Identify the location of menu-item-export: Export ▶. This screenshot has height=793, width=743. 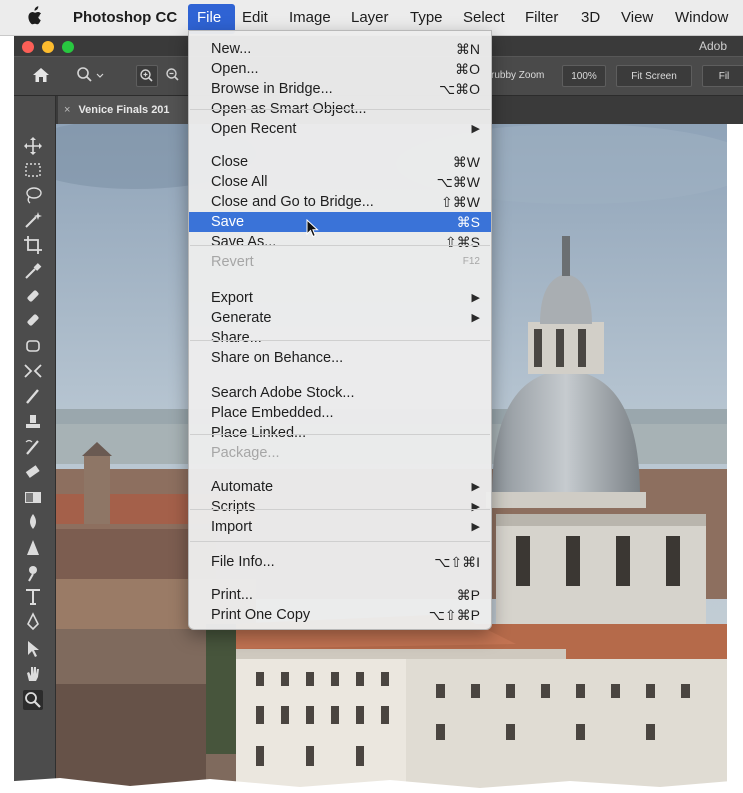
(340, 298).